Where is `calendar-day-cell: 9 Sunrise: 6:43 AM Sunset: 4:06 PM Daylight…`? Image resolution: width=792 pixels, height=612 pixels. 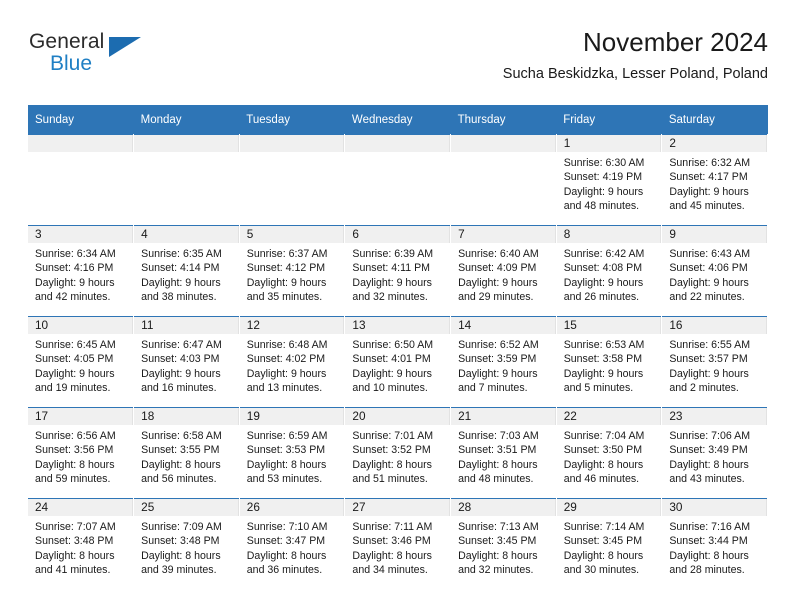 calendar-day-cell: 9 Sunrise: 6:43 AM Sunset: 4:06 PM Daylight… is located at coordinates (714, 271).